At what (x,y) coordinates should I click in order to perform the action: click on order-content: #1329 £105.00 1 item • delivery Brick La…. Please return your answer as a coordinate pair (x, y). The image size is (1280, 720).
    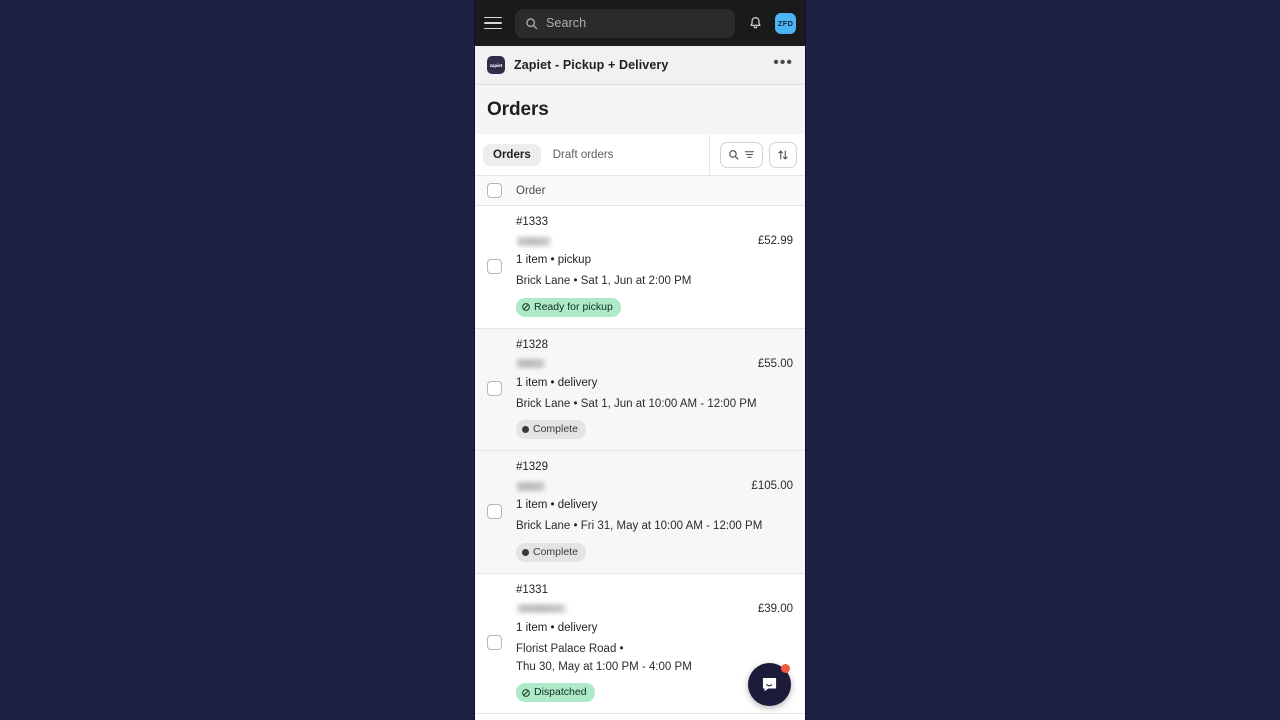
    Looking at the image, I should click on (654, 511).